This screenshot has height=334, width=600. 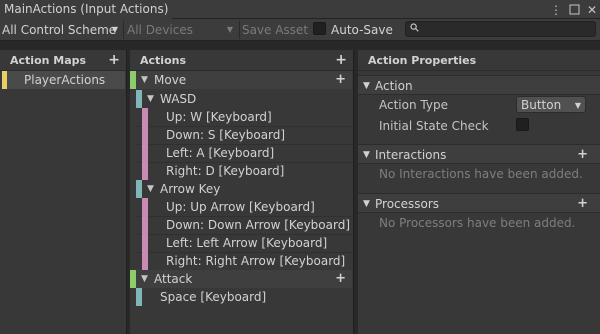 I want to click on add-action-map-button: +, so click(x=114, y=60).